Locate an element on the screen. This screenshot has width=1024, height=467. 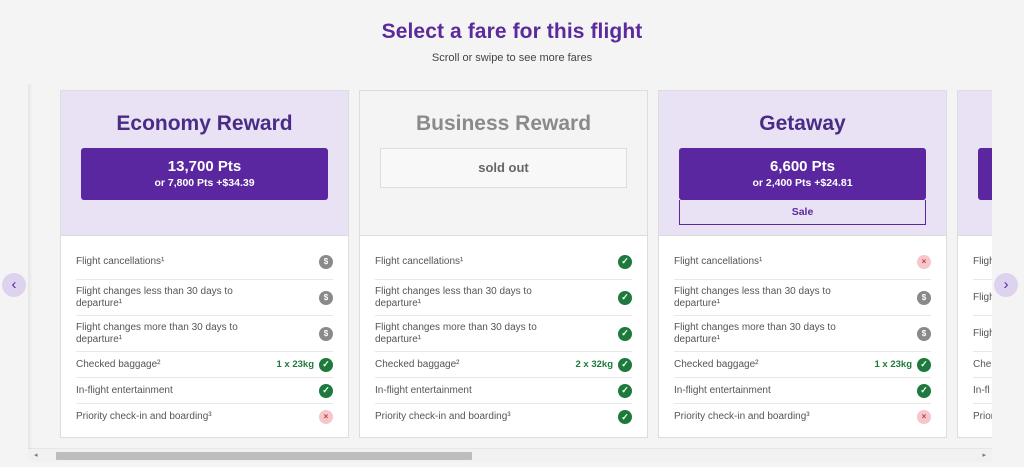
select-getaway-button: 6,600 Pts or 2,400 Pts +$24.81 is located at coordinates (802, 174).